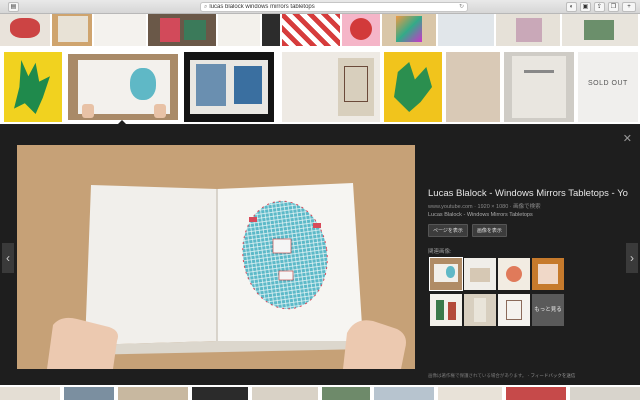 The width and height of the screenshot is (640, 400). What do you see at coordinates (528, 230) in the screenshot?
I see `preview-buttons: ページを表示 画像を表示` at bounding box center [528, 230].